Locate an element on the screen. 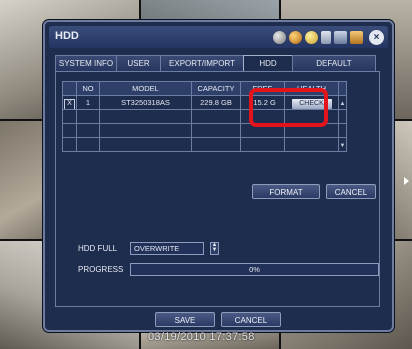 This screenshot has height=349, width=412. tab-hdd: HDD is located at coordinates (268, 63).